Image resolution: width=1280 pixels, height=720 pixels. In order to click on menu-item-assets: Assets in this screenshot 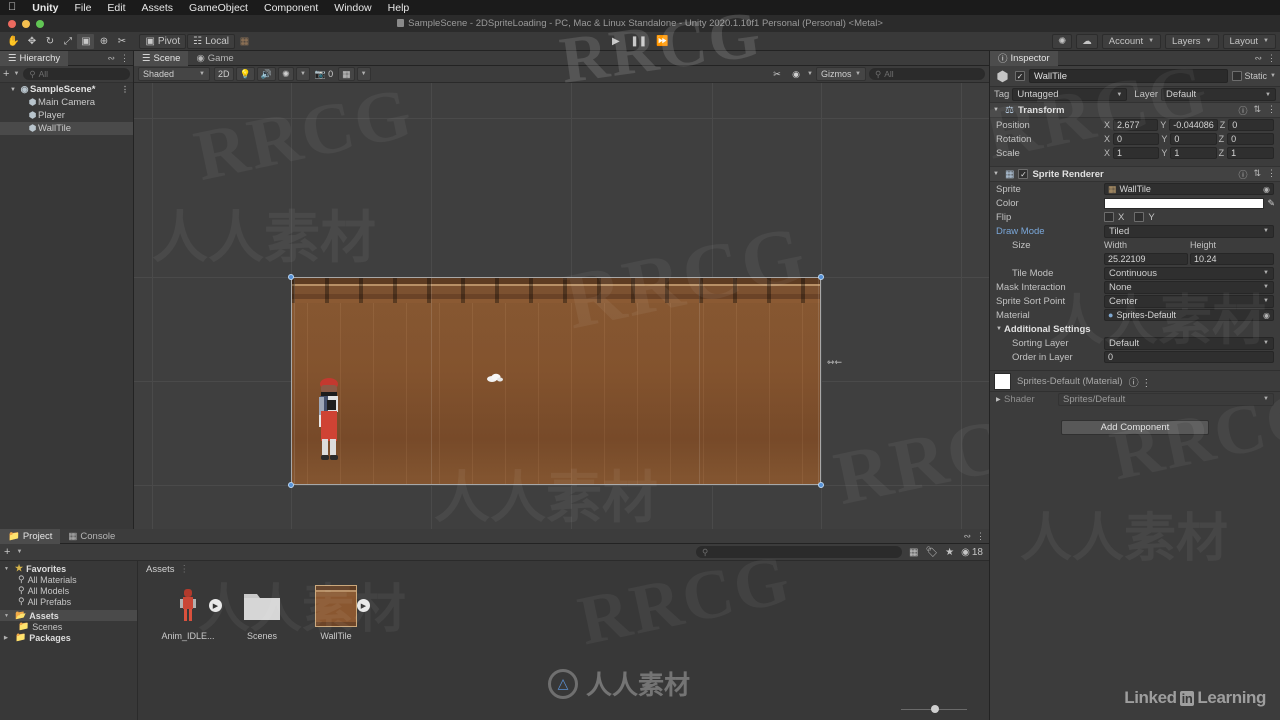, I will do `click(158, 8)`.